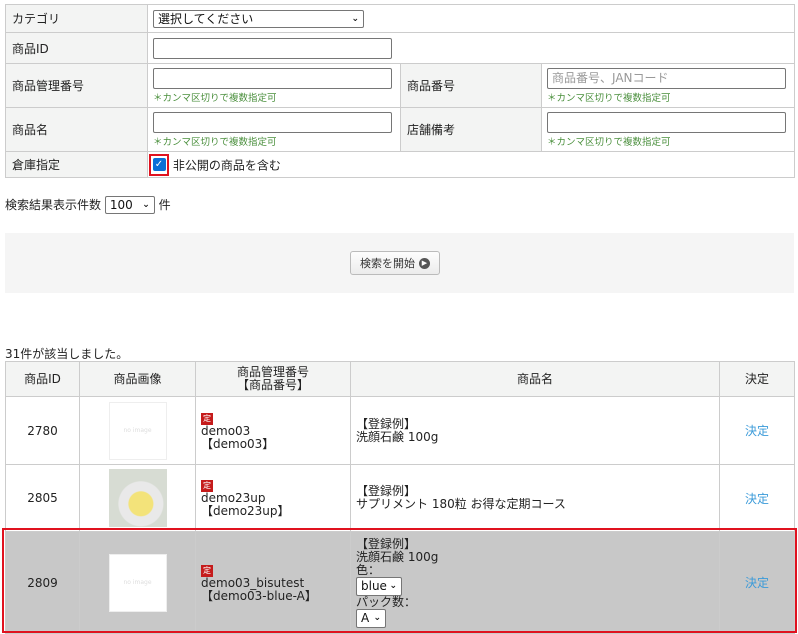 This screenshot has width=798, height=634. I want to click on product-code: 【demo23up】, so click(245, 511).